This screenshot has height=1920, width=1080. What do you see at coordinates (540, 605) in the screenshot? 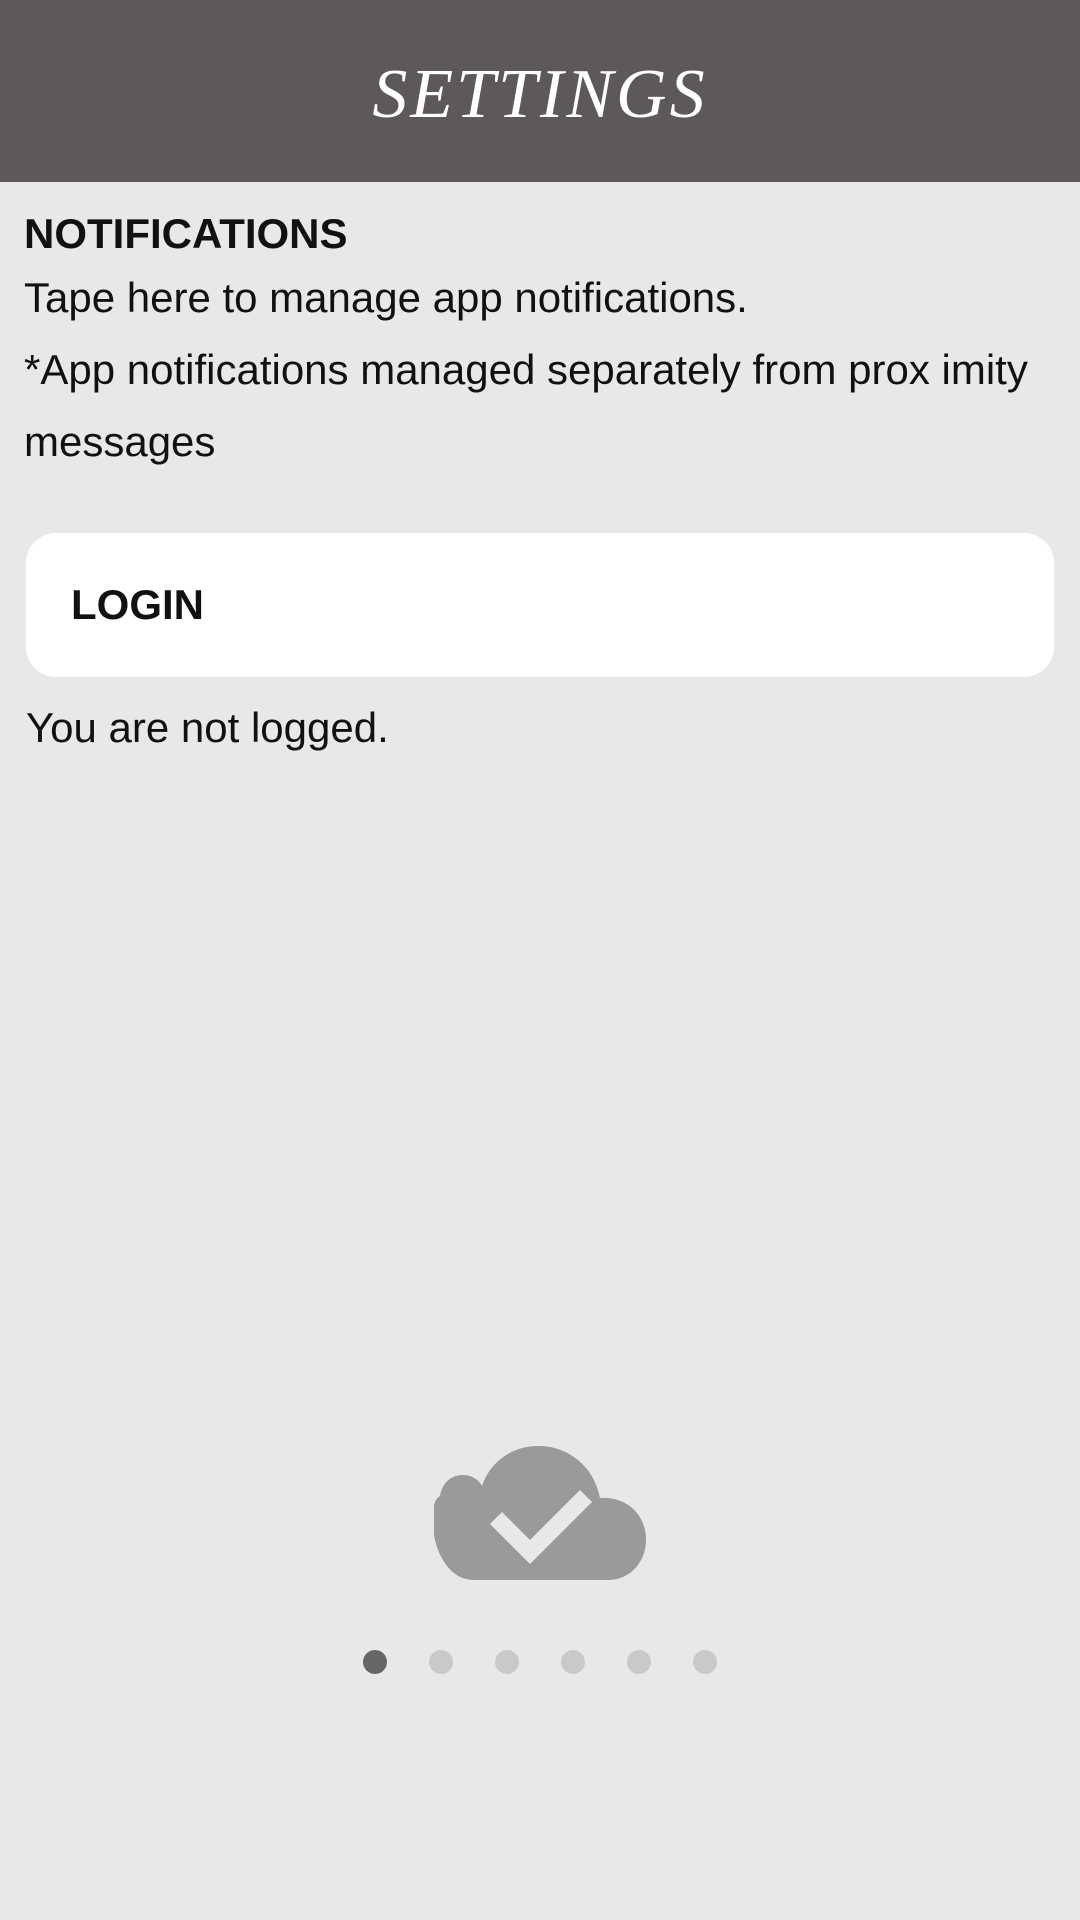
I see `login-button: LOGIN` at bounding box center [540, 605].